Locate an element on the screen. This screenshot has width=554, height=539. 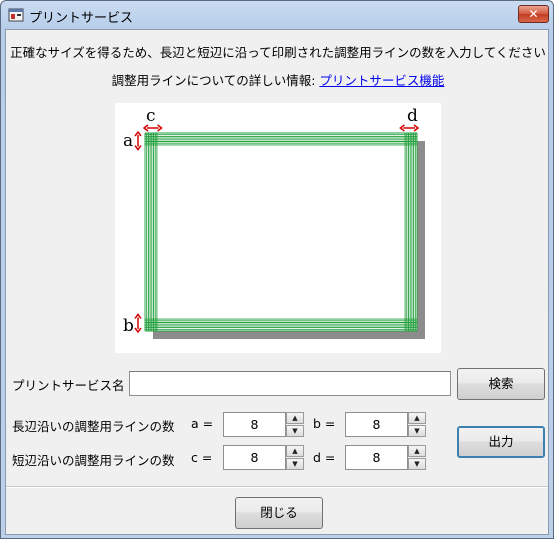
b-spinner: 8 ▲ ▼ is located at coordinates (386, 424).